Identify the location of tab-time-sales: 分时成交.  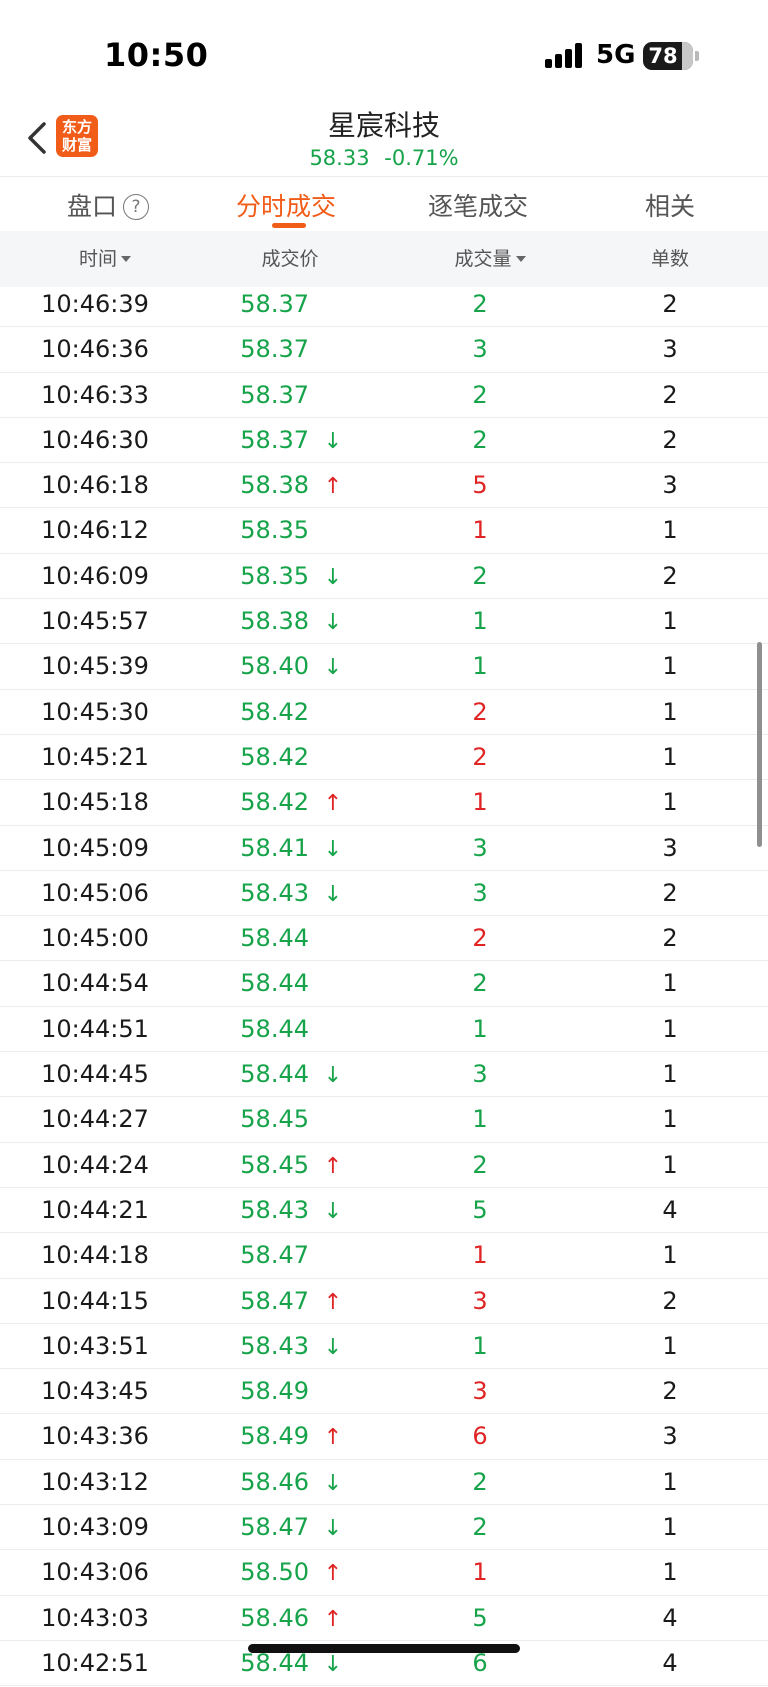
(286, 205).